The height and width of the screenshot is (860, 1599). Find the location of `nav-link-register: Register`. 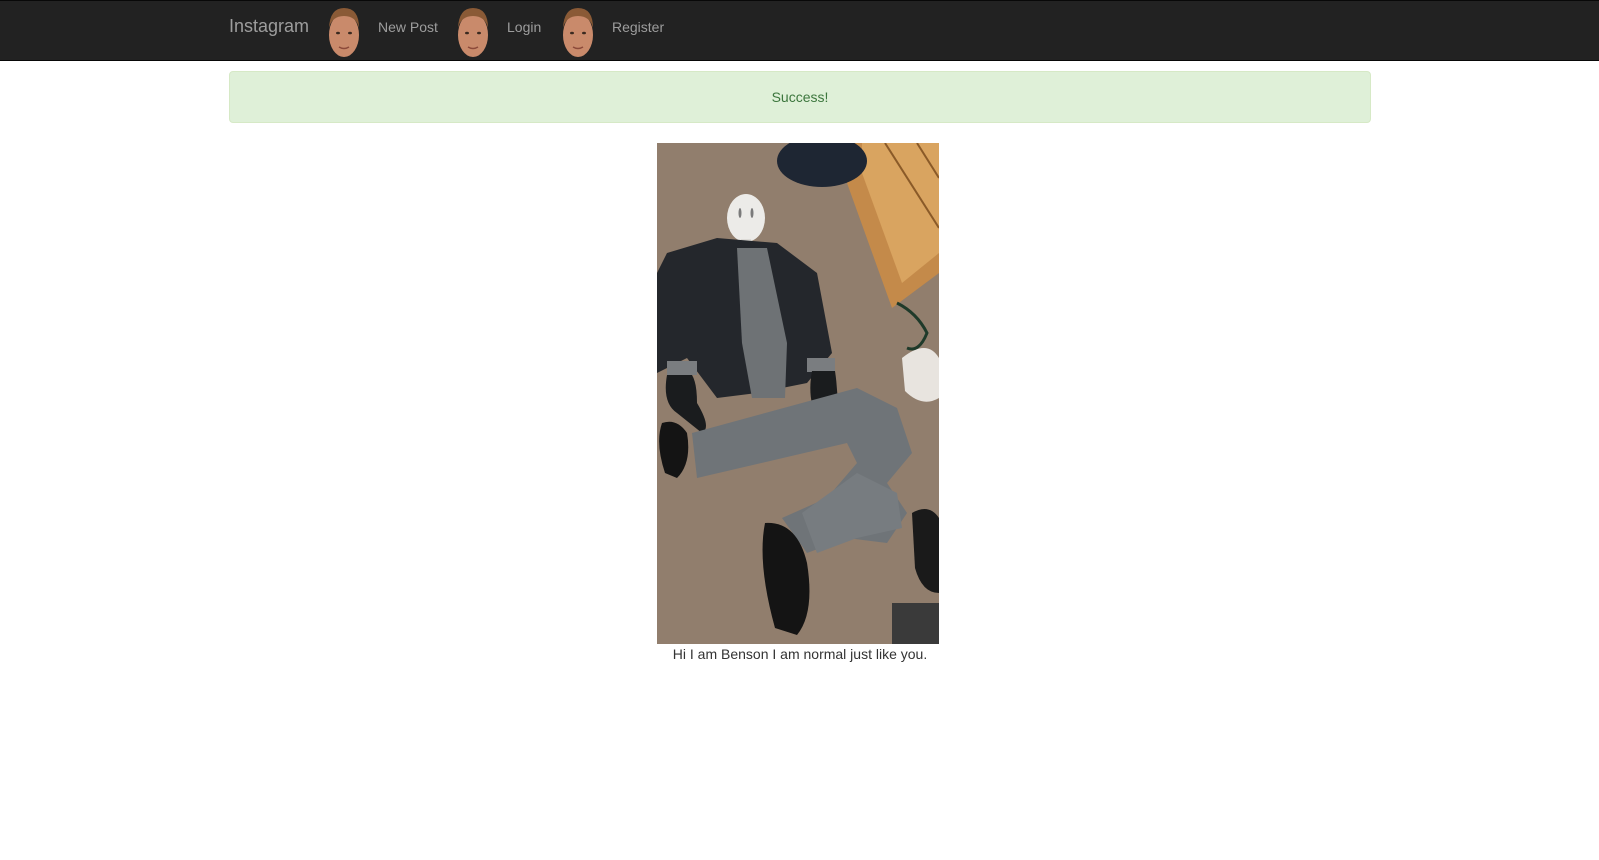

nav-link-register: Register is located at coordinates (638, 27).